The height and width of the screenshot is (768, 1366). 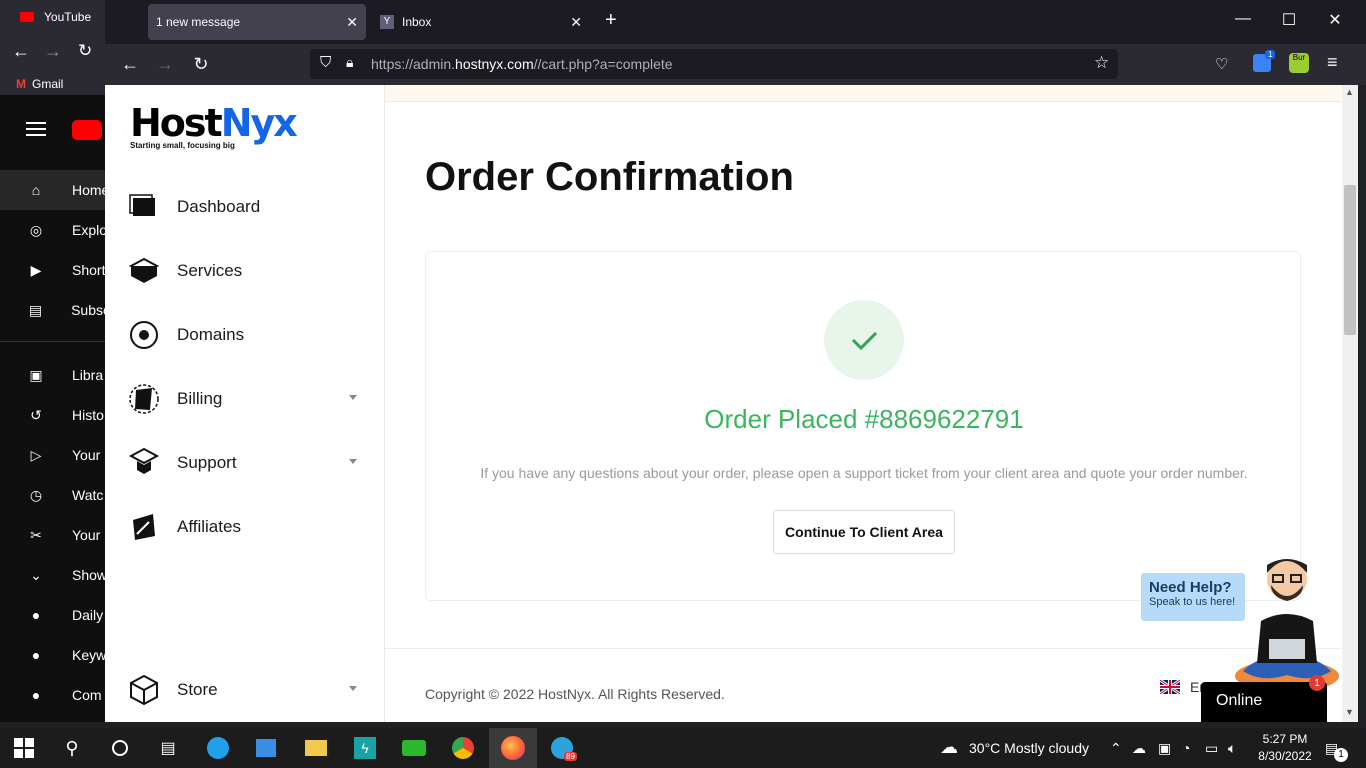 I want to click on lock-icon: 🔒︎, so click(x=349, y=62).